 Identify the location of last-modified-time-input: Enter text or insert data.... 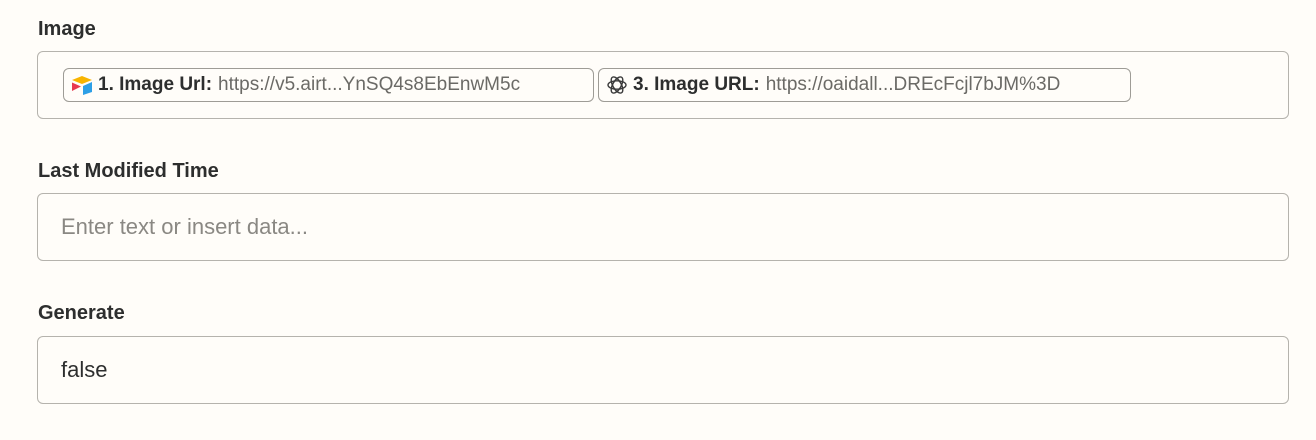
(663, 227).